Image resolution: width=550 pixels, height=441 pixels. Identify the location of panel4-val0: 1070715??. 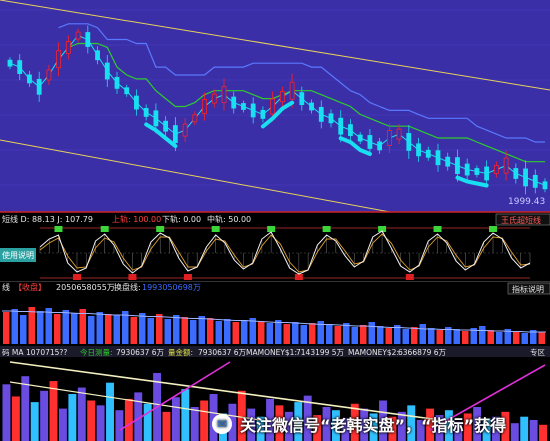
(46, 352).